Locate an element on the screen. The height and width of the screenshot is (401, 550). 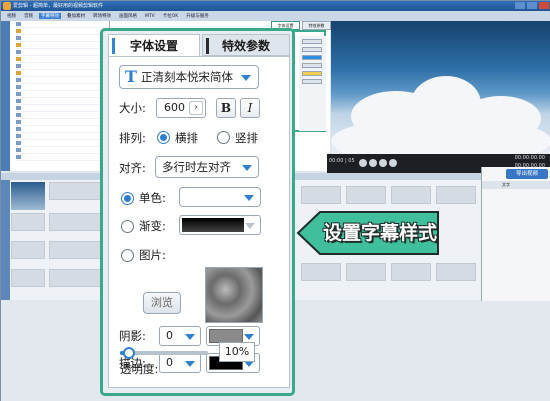
font-size-input: 600 › is located at coordinates (181, 108).